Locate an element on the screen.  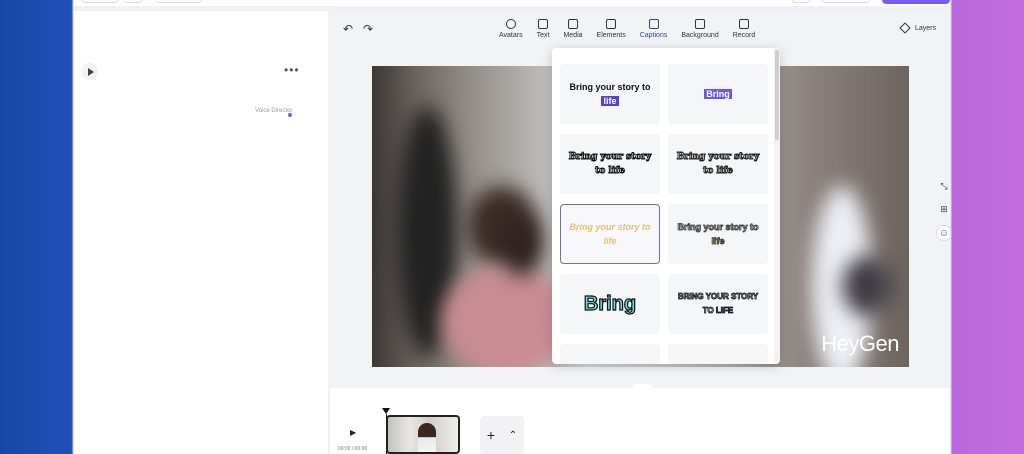
top-strip is located at coordinates (512, 3).